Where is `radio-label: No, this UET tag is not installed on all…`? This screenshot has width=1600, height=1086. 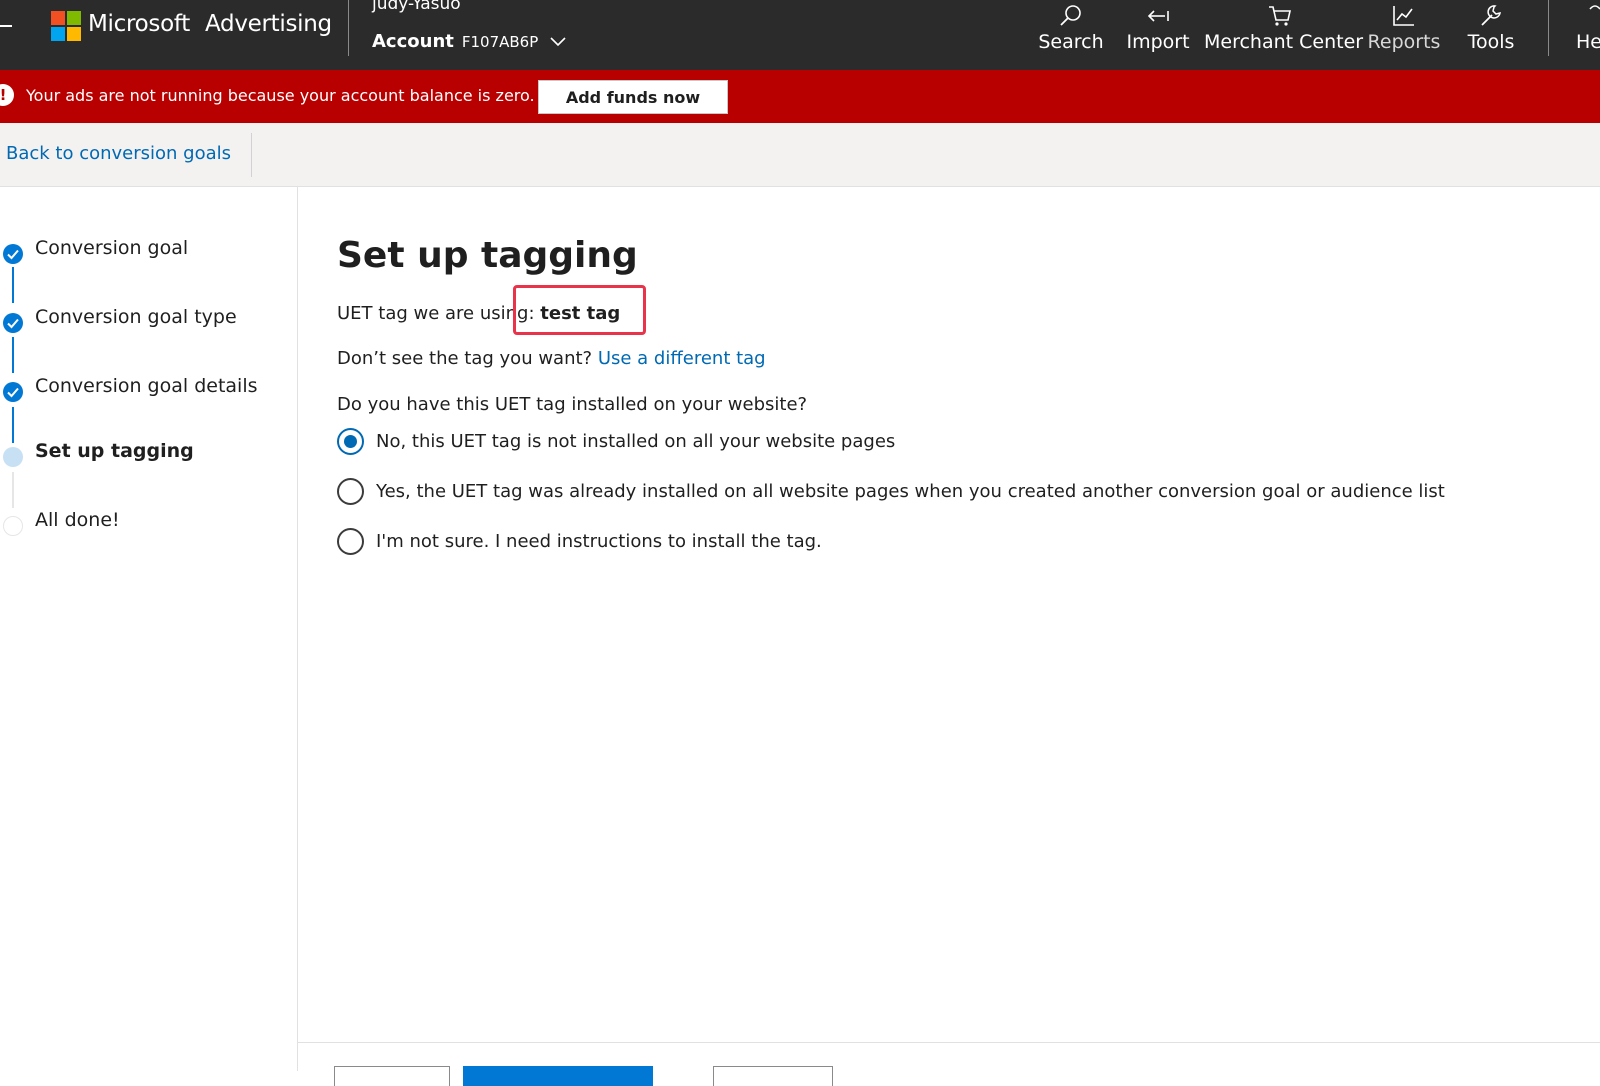 radio-label: No, this UET tag is not installed on all… is located at coordinates (636, 441).